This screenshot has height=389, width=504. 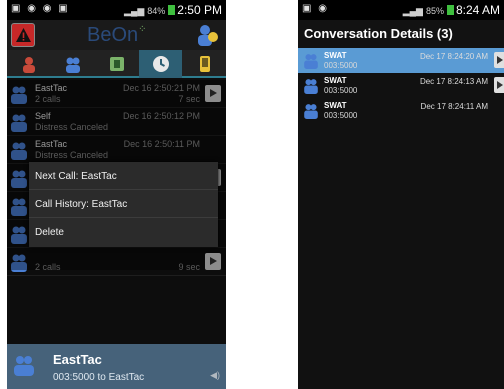 What do you see at coordinates (215, 375) in the screenshot?
I see `speaker-icon: ◀)` at bounding box center [215, 375].